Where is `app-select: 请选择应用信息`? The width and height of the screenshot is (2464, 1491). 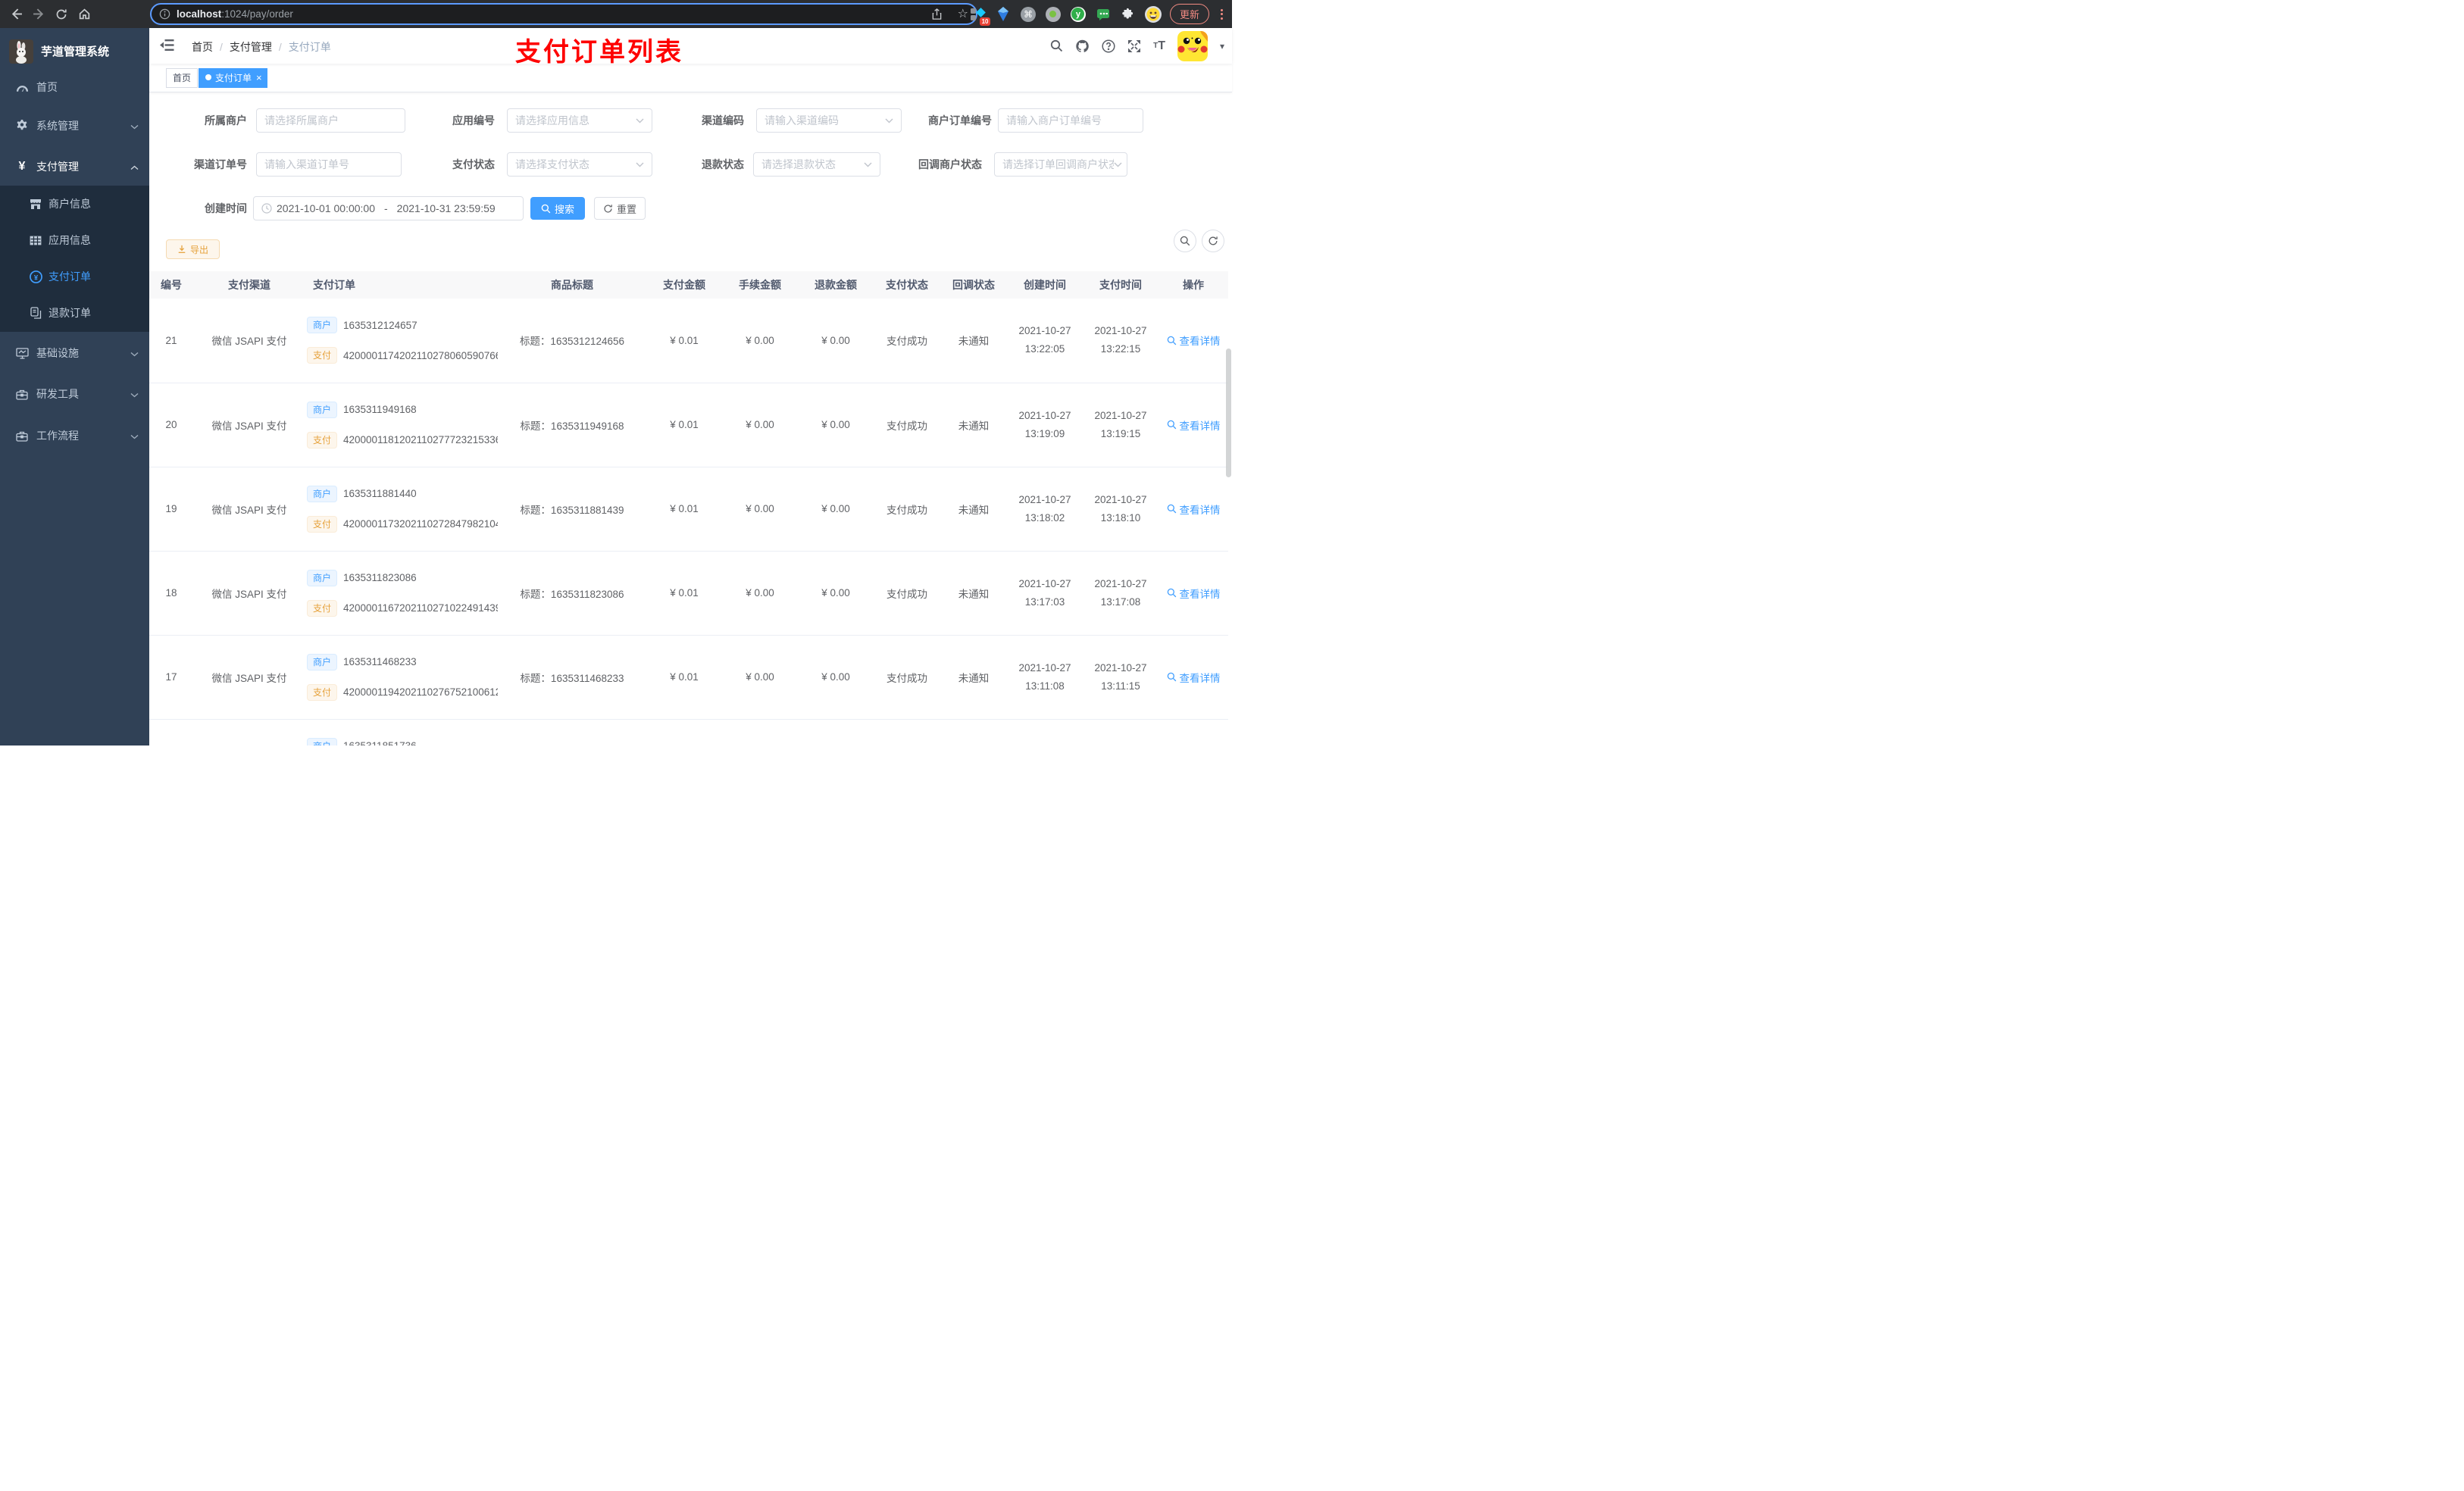 app-select: 请选择应用信息 is located at coordinates (579, 120).